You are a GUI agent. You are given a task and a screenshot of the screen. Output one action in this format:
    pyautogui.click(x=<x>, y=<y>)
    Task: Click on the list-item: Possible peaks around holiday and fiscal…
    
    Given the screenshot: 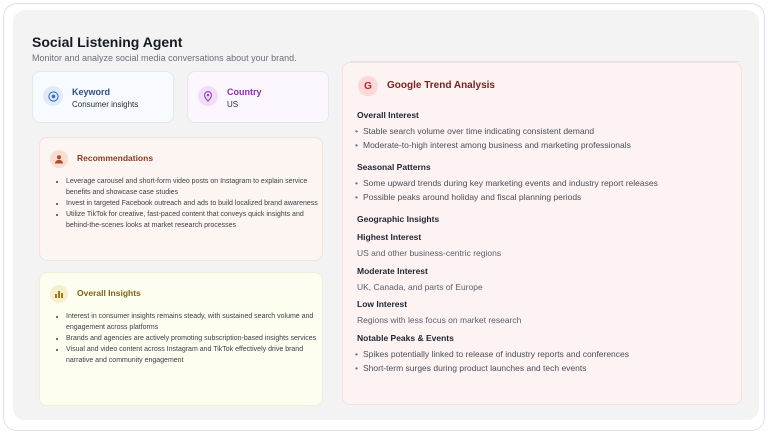 What is the action you would take?
    pyautogui.click(x=468, y=197)
    